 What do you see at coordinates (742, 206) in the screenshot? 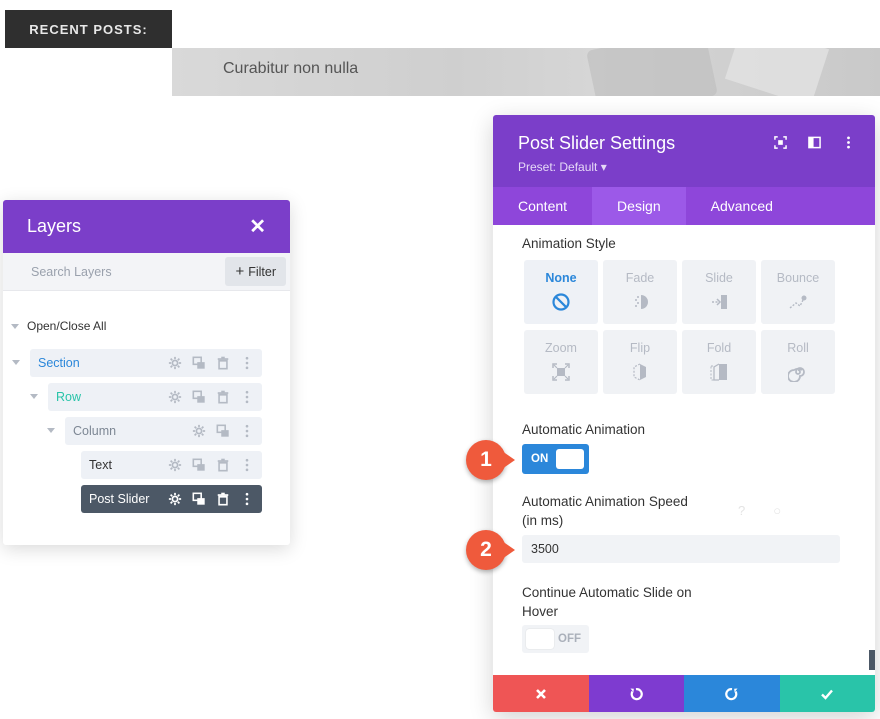
I see `tab-advanced: Advanced` at bounding box center [742, 206].